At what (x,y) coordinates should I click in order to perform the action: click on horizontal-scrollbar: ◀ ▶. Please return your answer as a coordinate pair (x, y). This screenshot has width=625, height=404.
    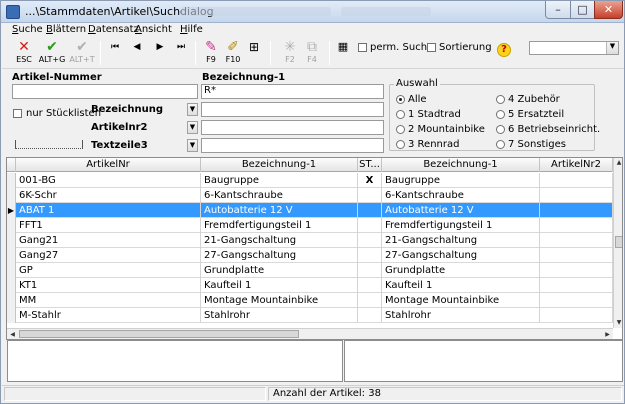
    Looking at the image, I should click on (310, 333).